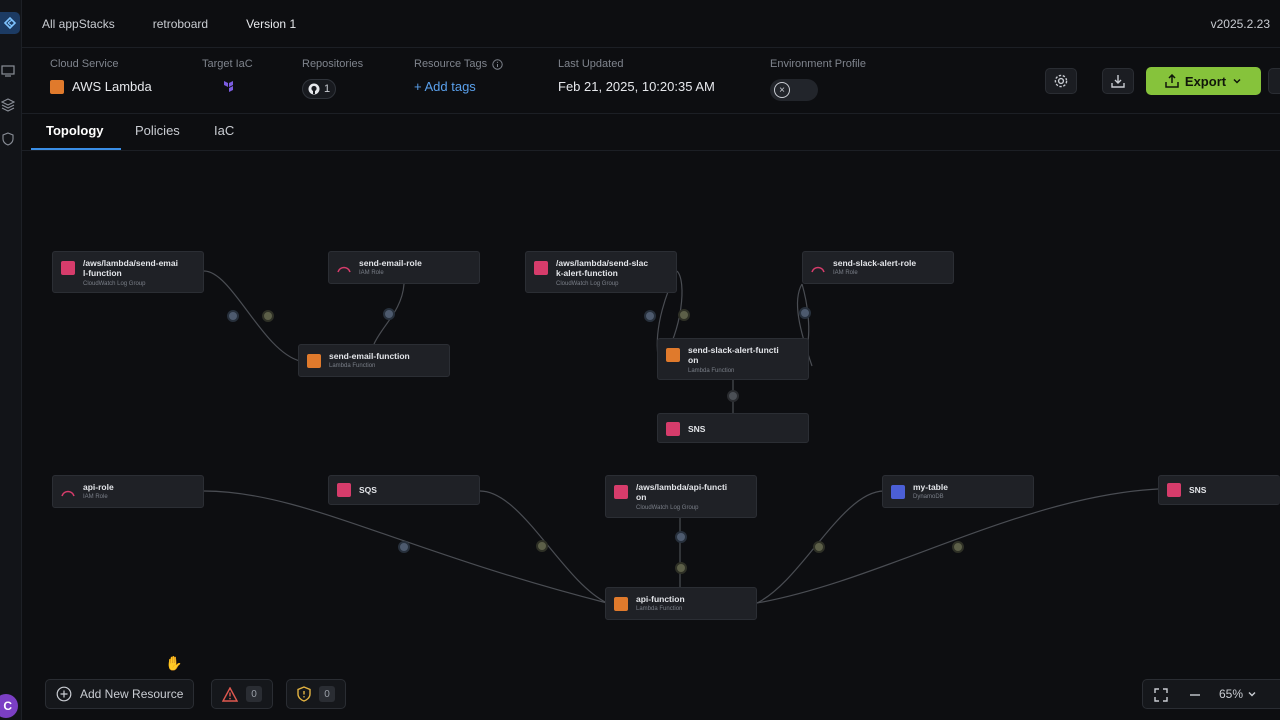 The image size is (1280, 720). What do you see at coordinates (928, 497) in the screenshot?
I see `node-subtitle: DynamoDB` at bounding box center [928, 497].